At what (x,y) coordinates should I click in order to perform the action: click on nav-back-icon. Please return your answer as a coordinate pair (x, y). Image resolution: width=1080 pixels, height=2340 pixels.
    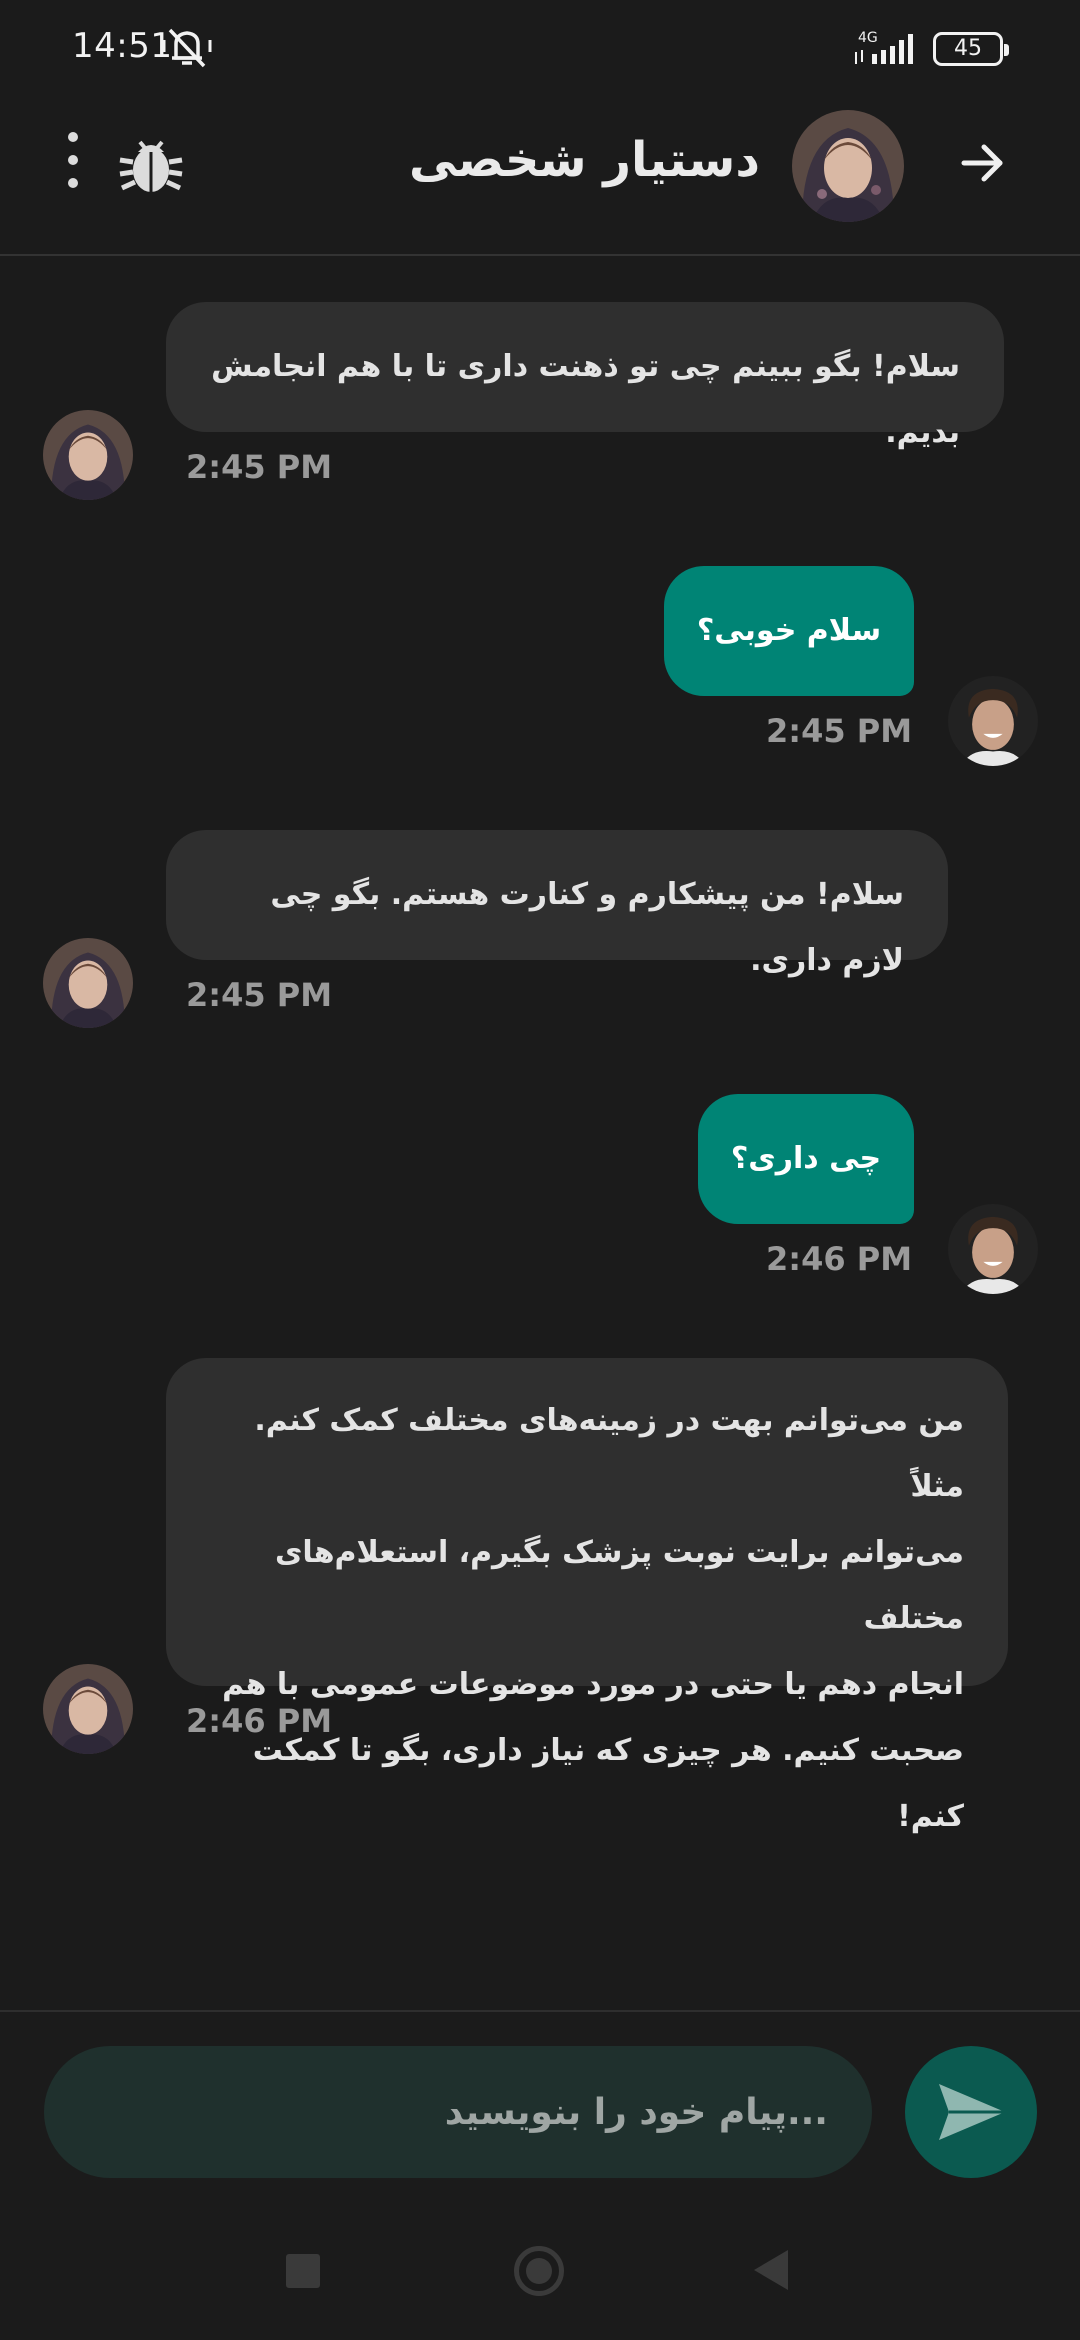
    Looking at the image, I should click on (771, 2270).